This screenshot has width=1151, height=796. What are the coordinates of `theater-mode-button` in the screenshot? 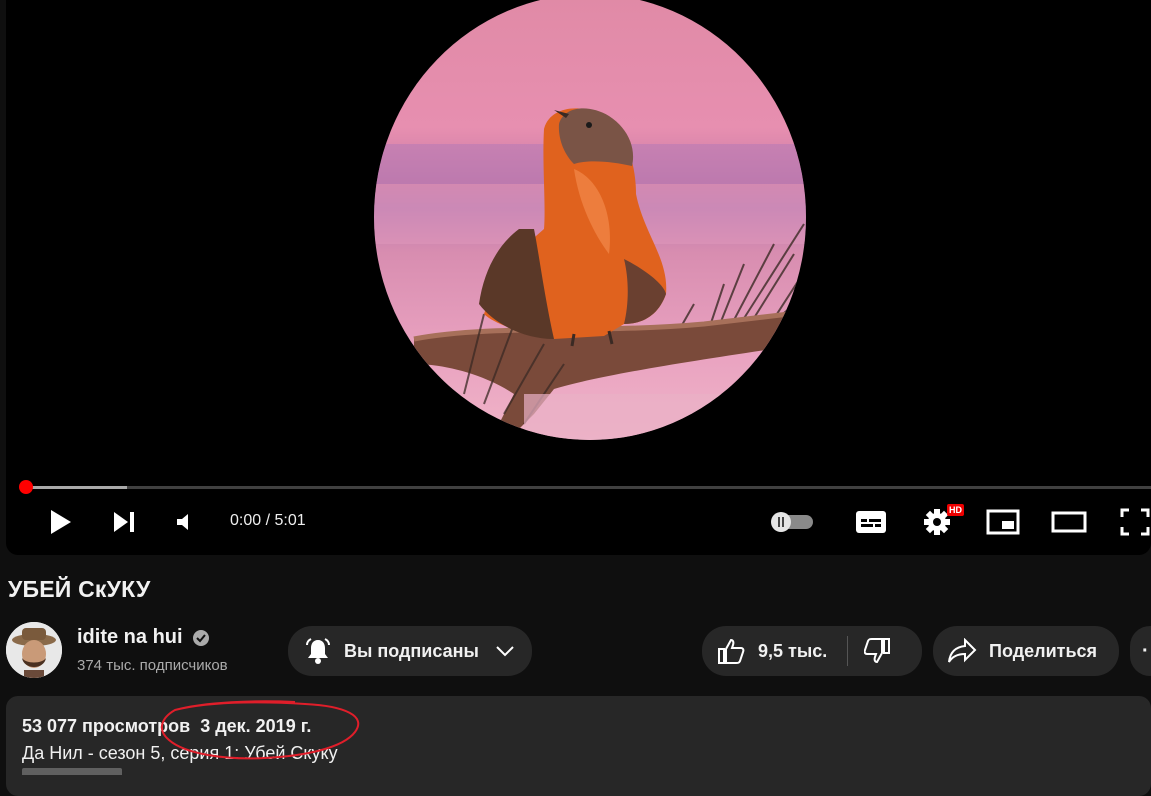 It's located at (1069, 522).